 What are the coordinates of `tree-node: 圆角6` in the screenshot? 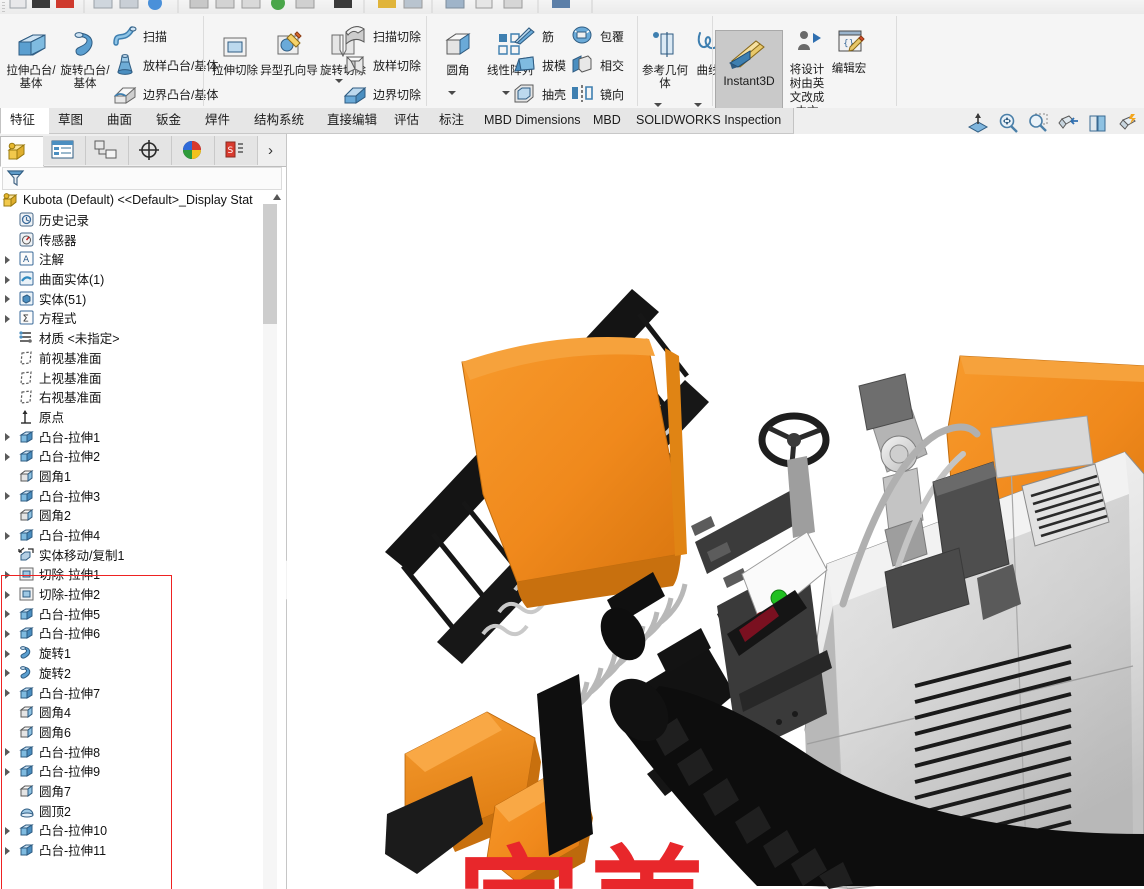 It's located at (135, 732).